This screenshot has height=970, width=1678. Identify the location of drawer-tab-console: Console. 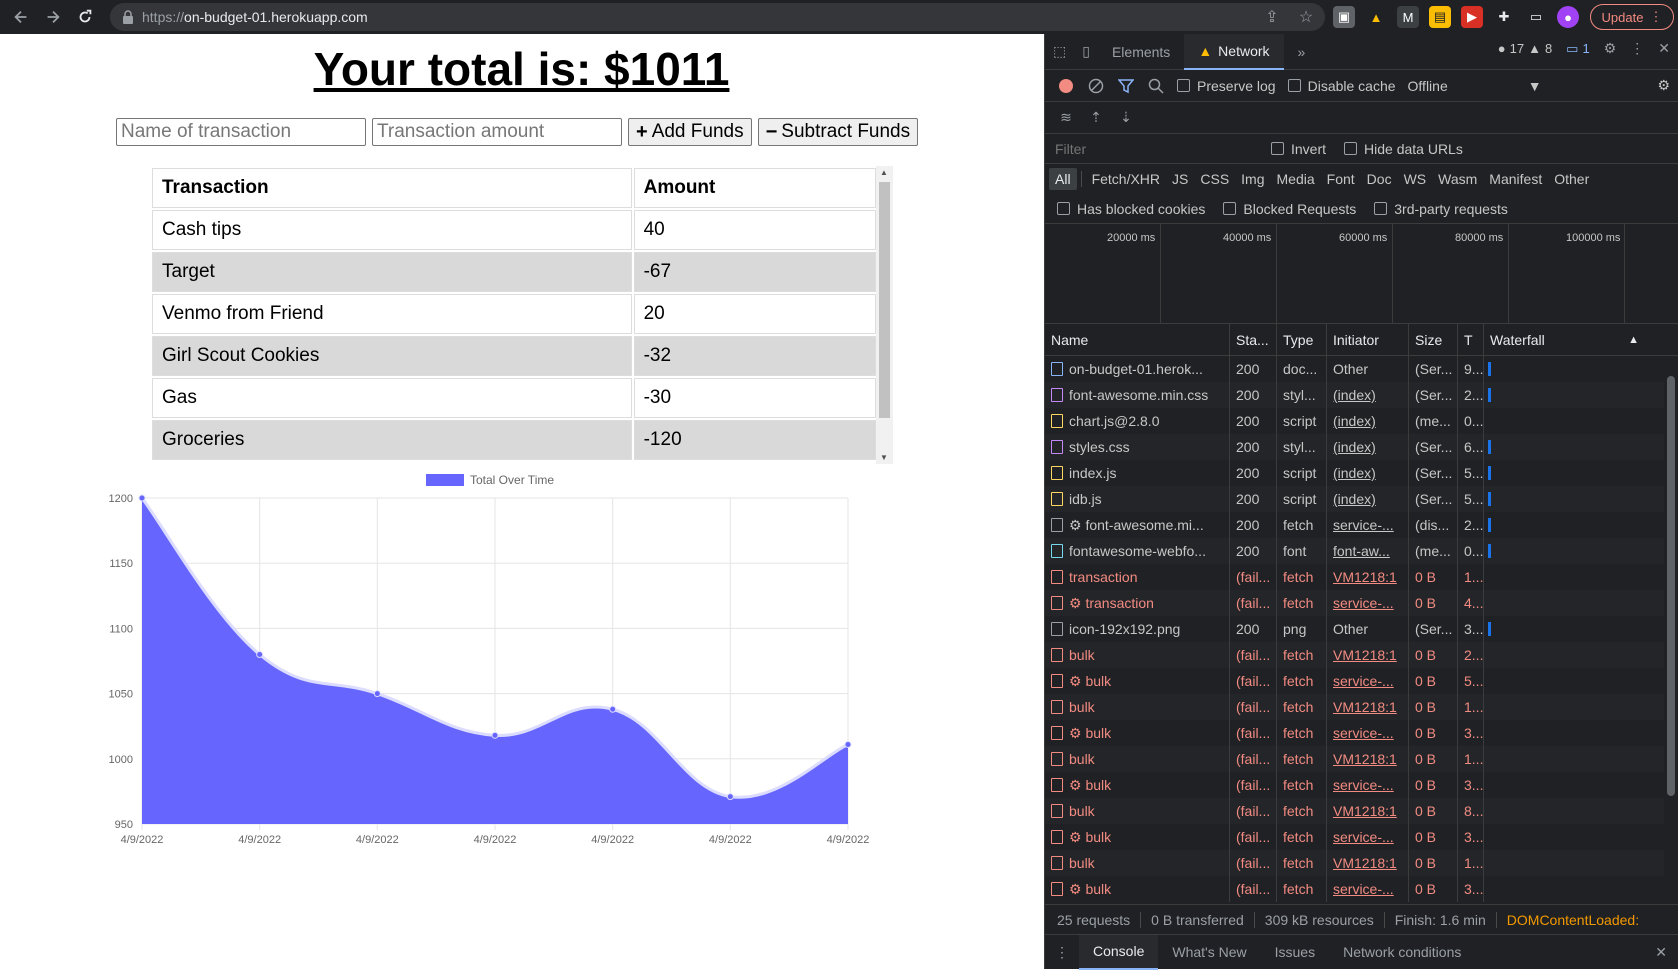
(1119, 952).